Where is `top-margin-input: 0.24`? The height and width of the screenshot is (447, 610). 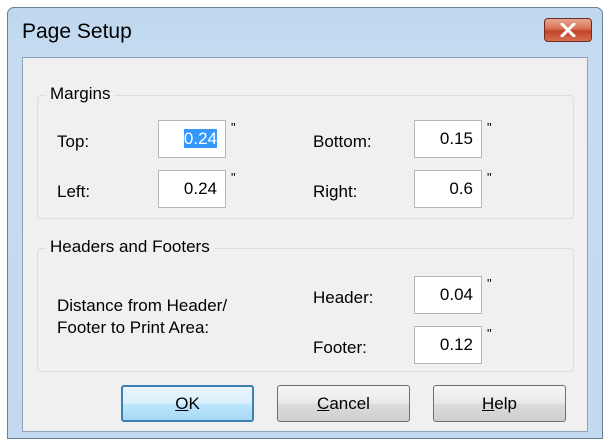 top-margin-input: 0.24 is located at coordinates (192, 139).